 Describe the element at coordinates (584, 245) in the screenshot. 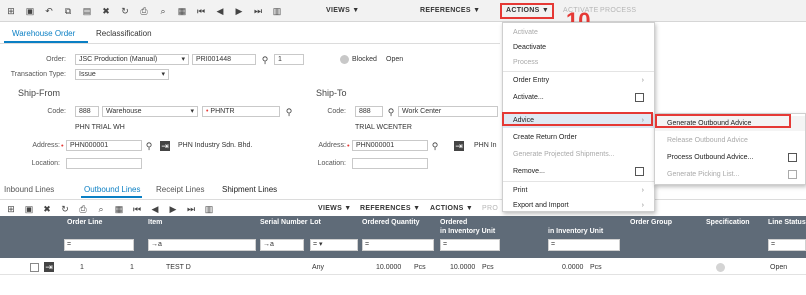

I see `filter-shipped-inventory: =` at that location.